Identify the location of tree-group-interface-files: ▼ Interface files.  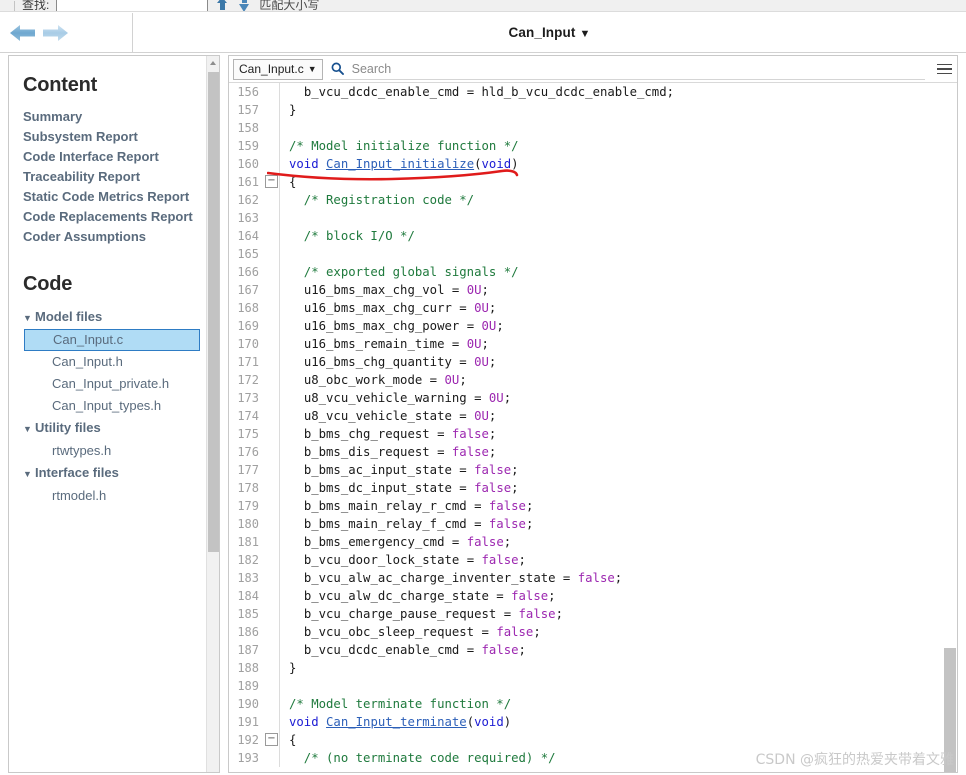
(115, 473).